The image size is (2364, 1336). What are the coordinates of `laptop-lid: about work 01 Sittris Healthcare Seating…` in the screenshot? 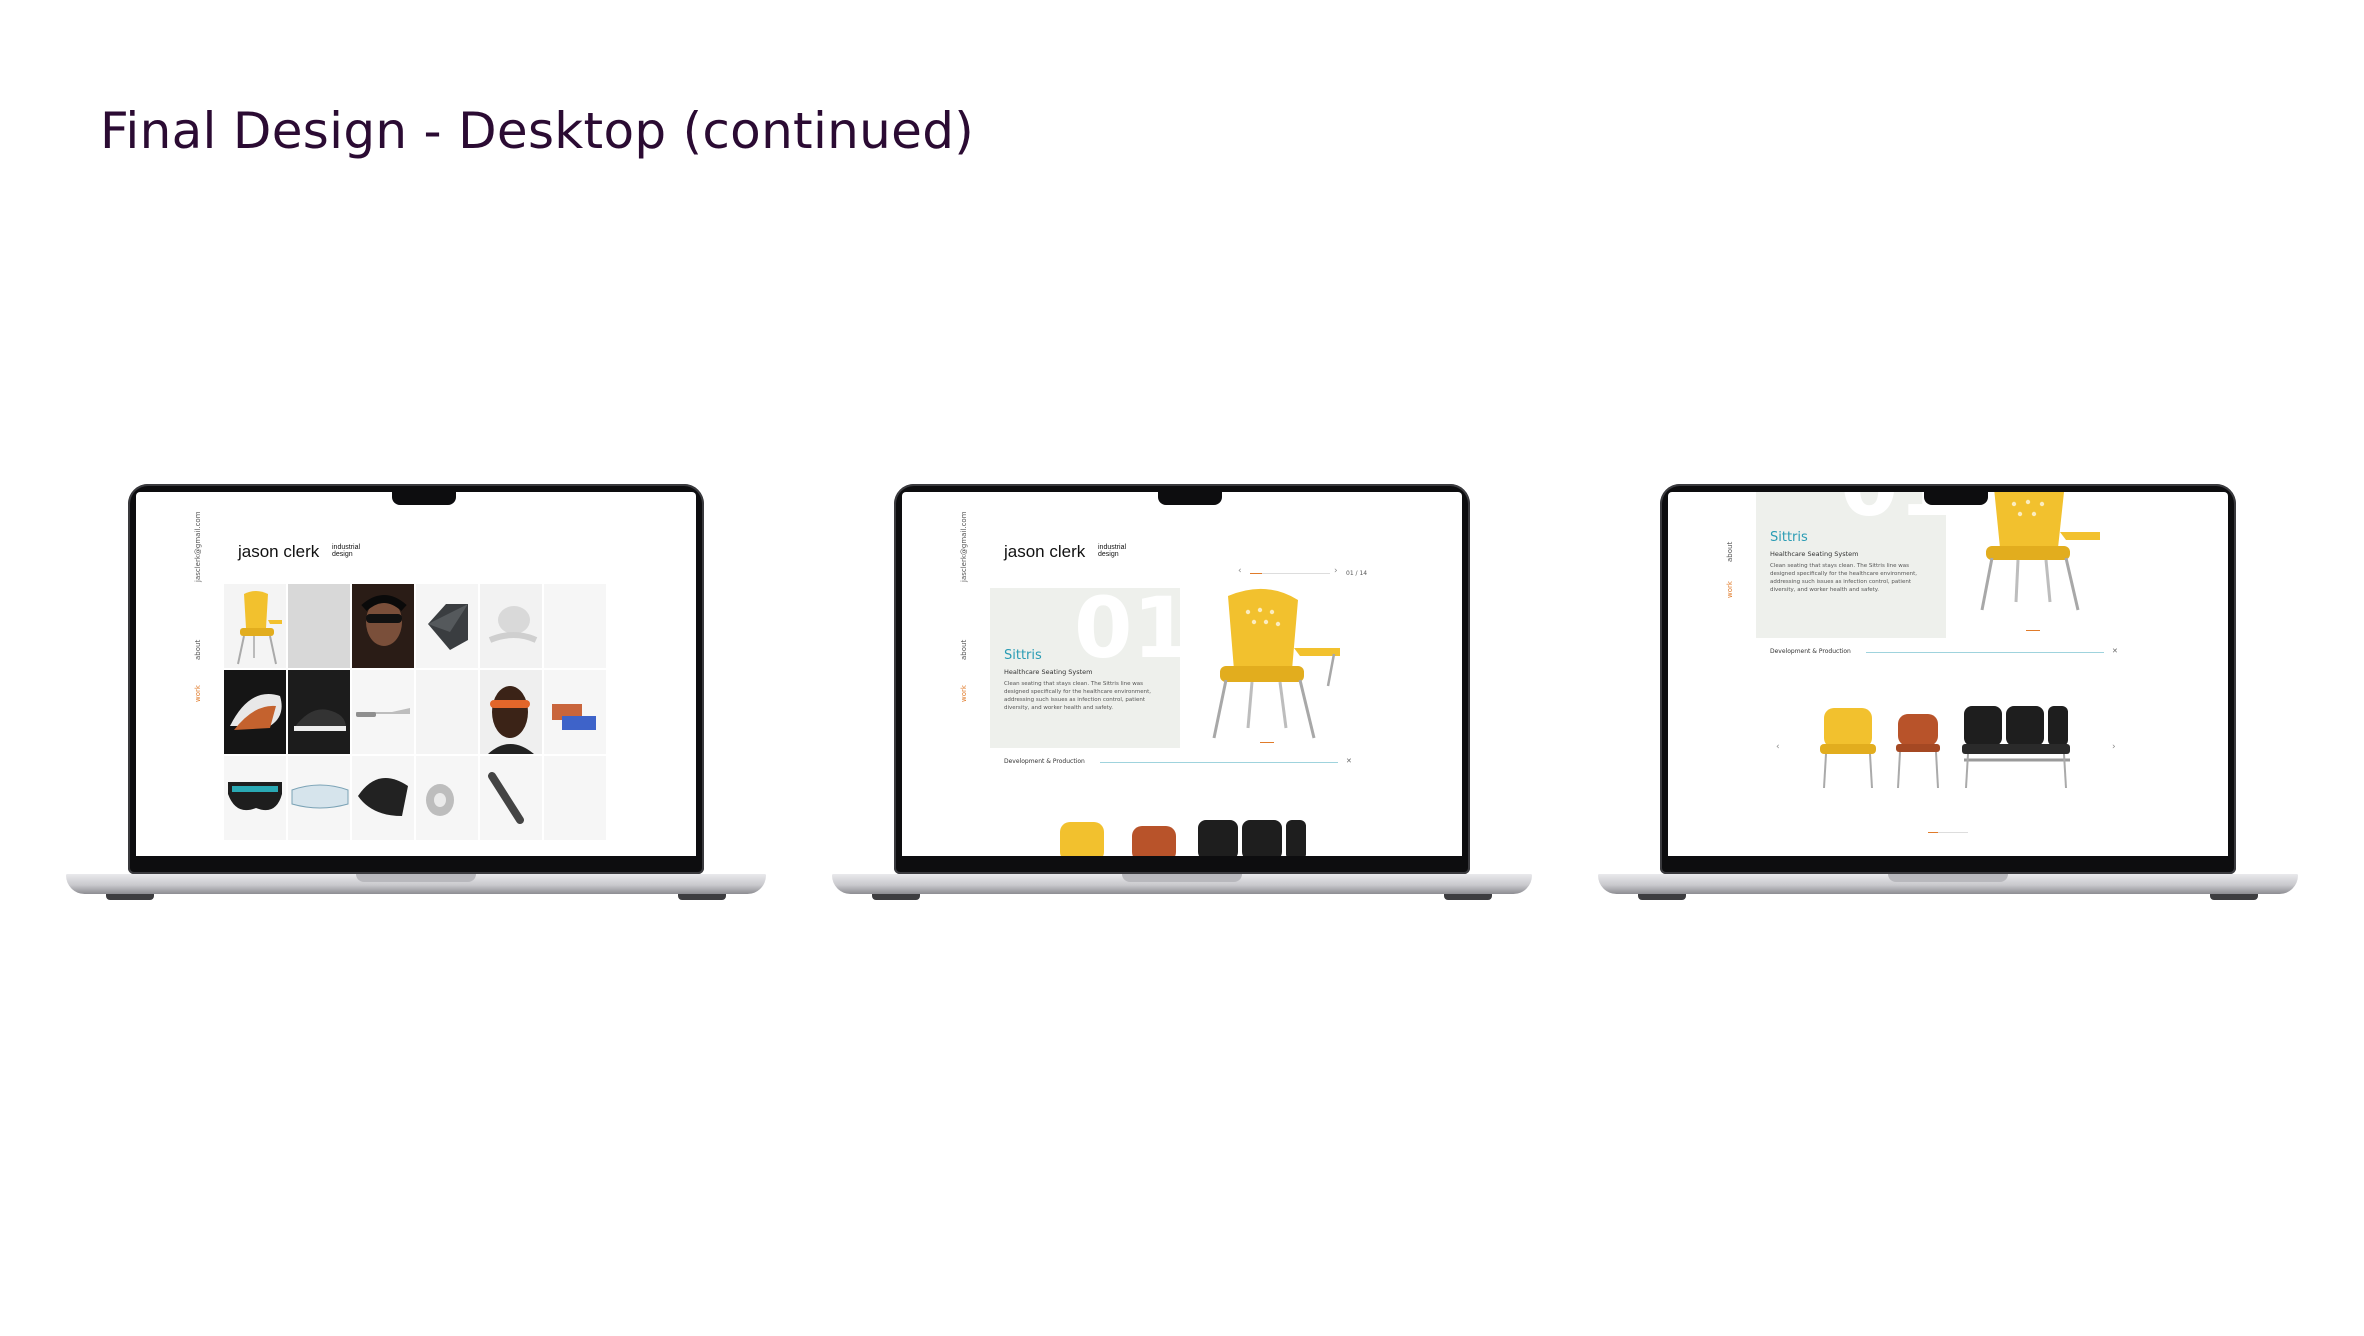 It's located at (1948, 679).